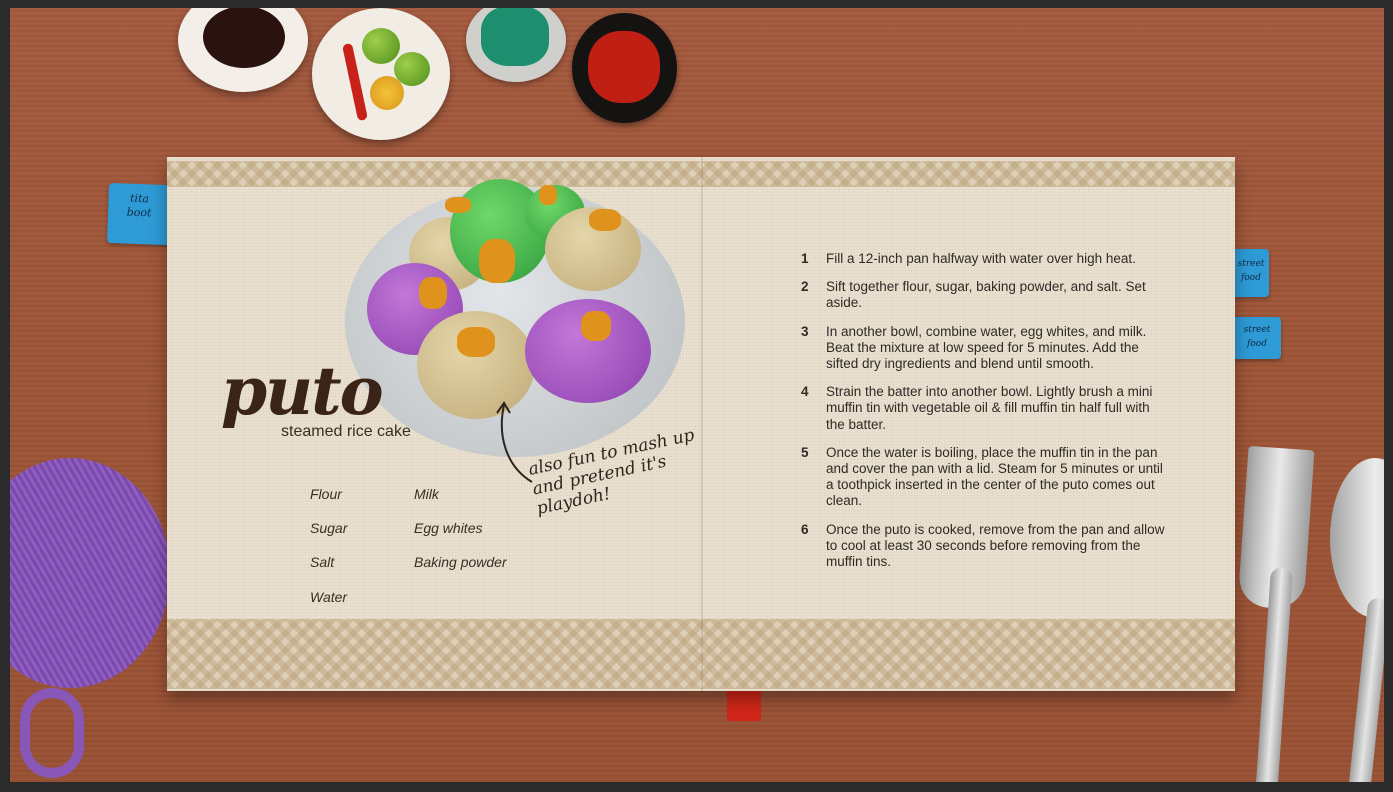 Image resolution: width=1393 pixels, height=792 pixels. What do you see at coordinates (1357, 538) in the screenshot?
I see `spoon-icon` at bounding box center [1357, 538].